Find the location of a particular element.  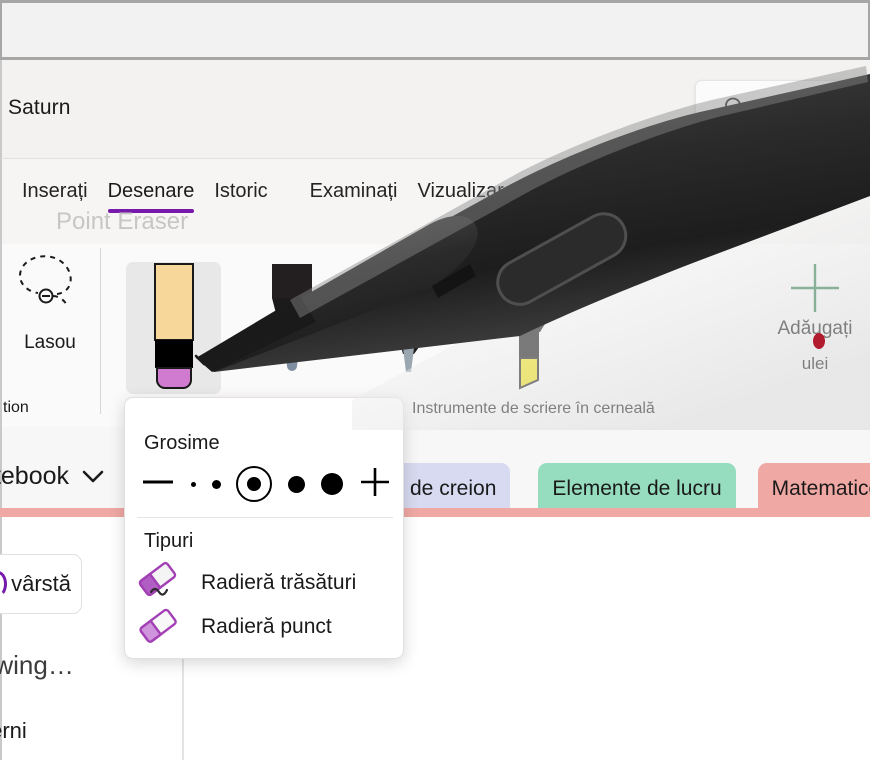

point-eraser-icon is located at coordinates (160, 627).